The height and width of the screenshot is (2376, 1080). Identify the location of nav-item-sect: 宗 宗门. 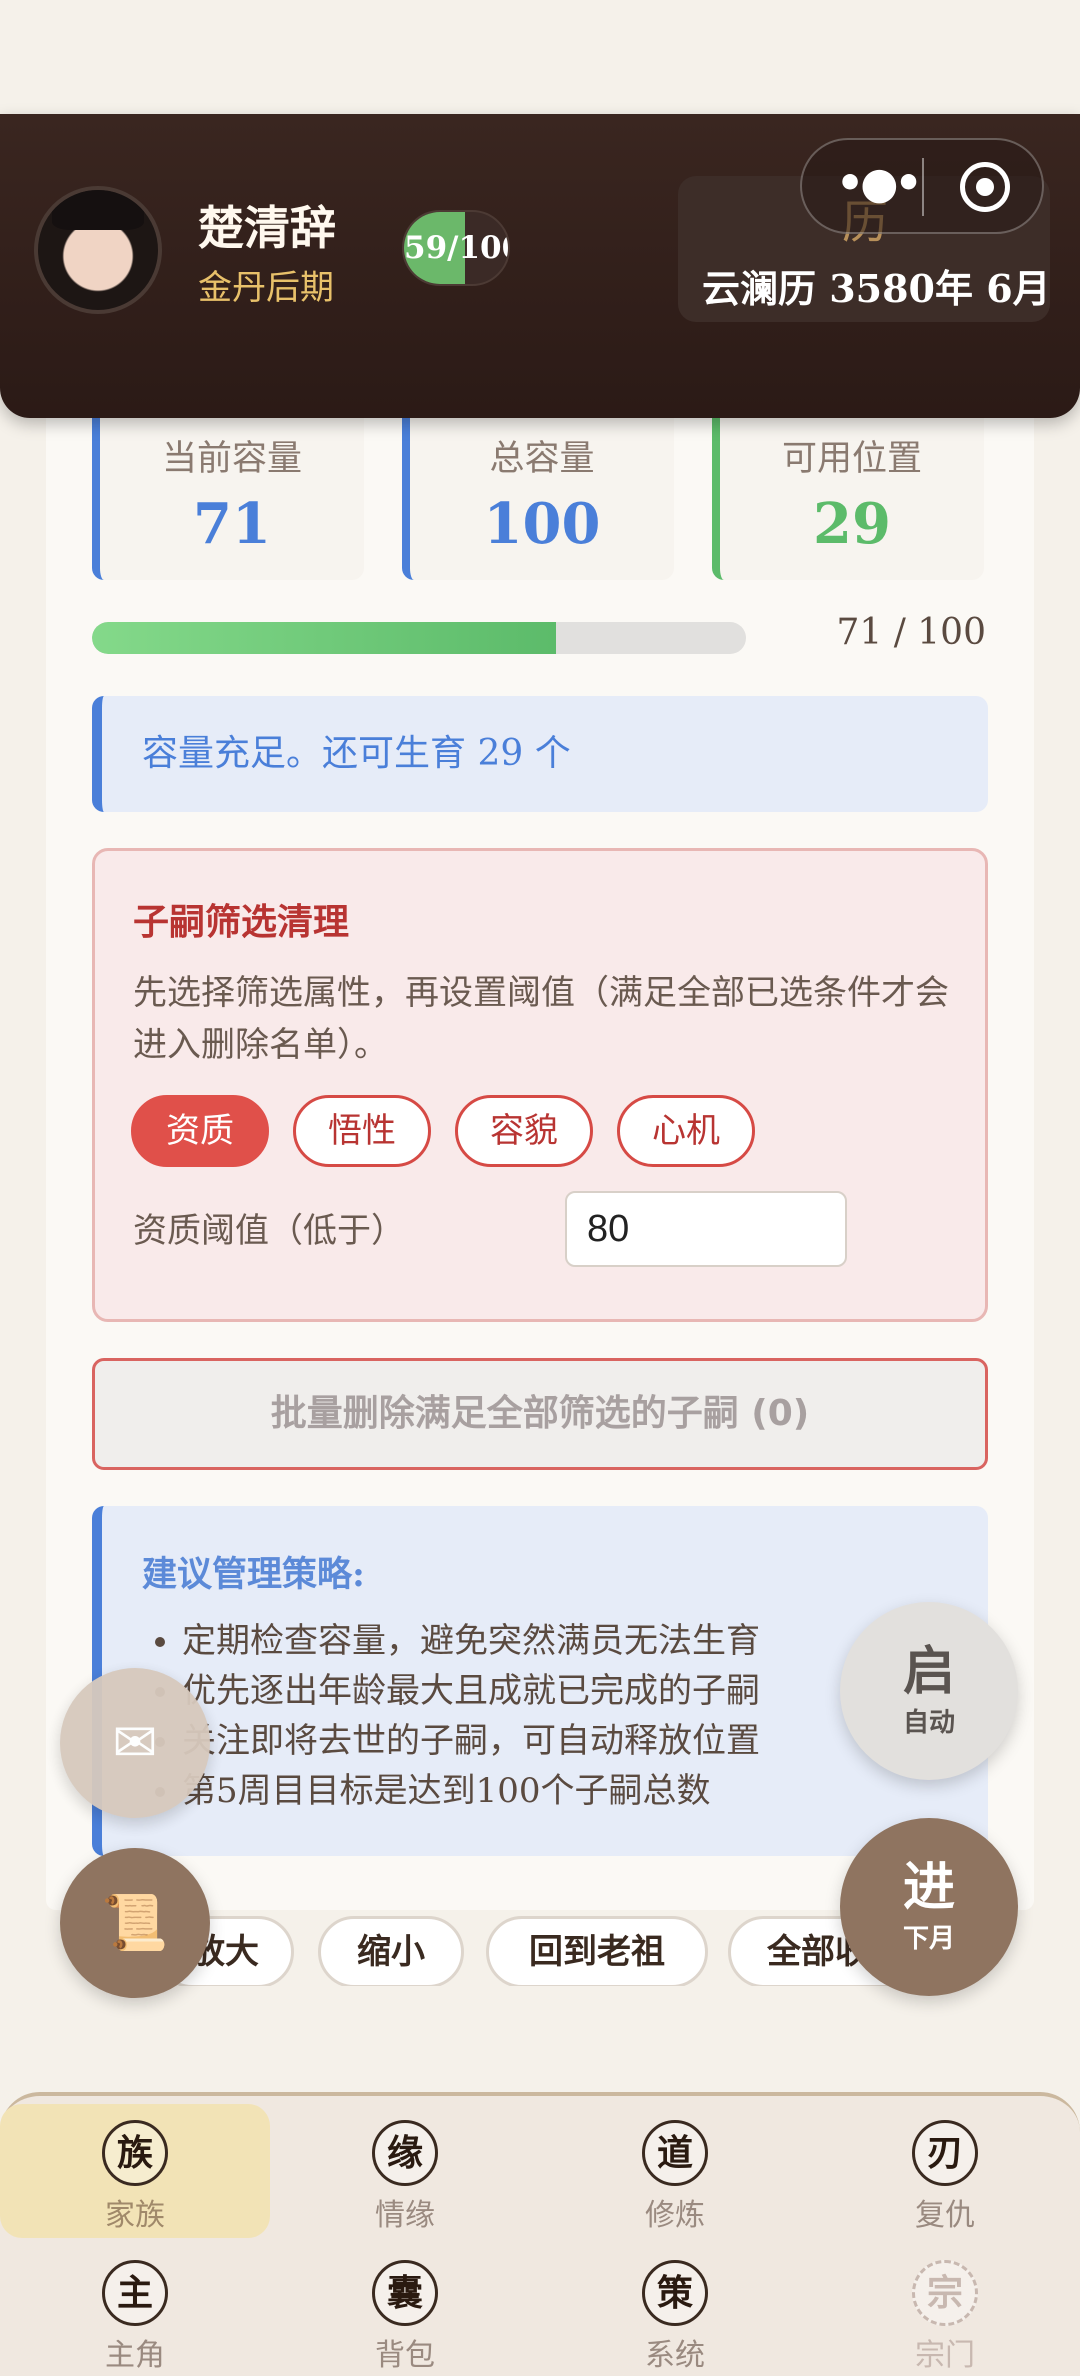
(945, 2304).